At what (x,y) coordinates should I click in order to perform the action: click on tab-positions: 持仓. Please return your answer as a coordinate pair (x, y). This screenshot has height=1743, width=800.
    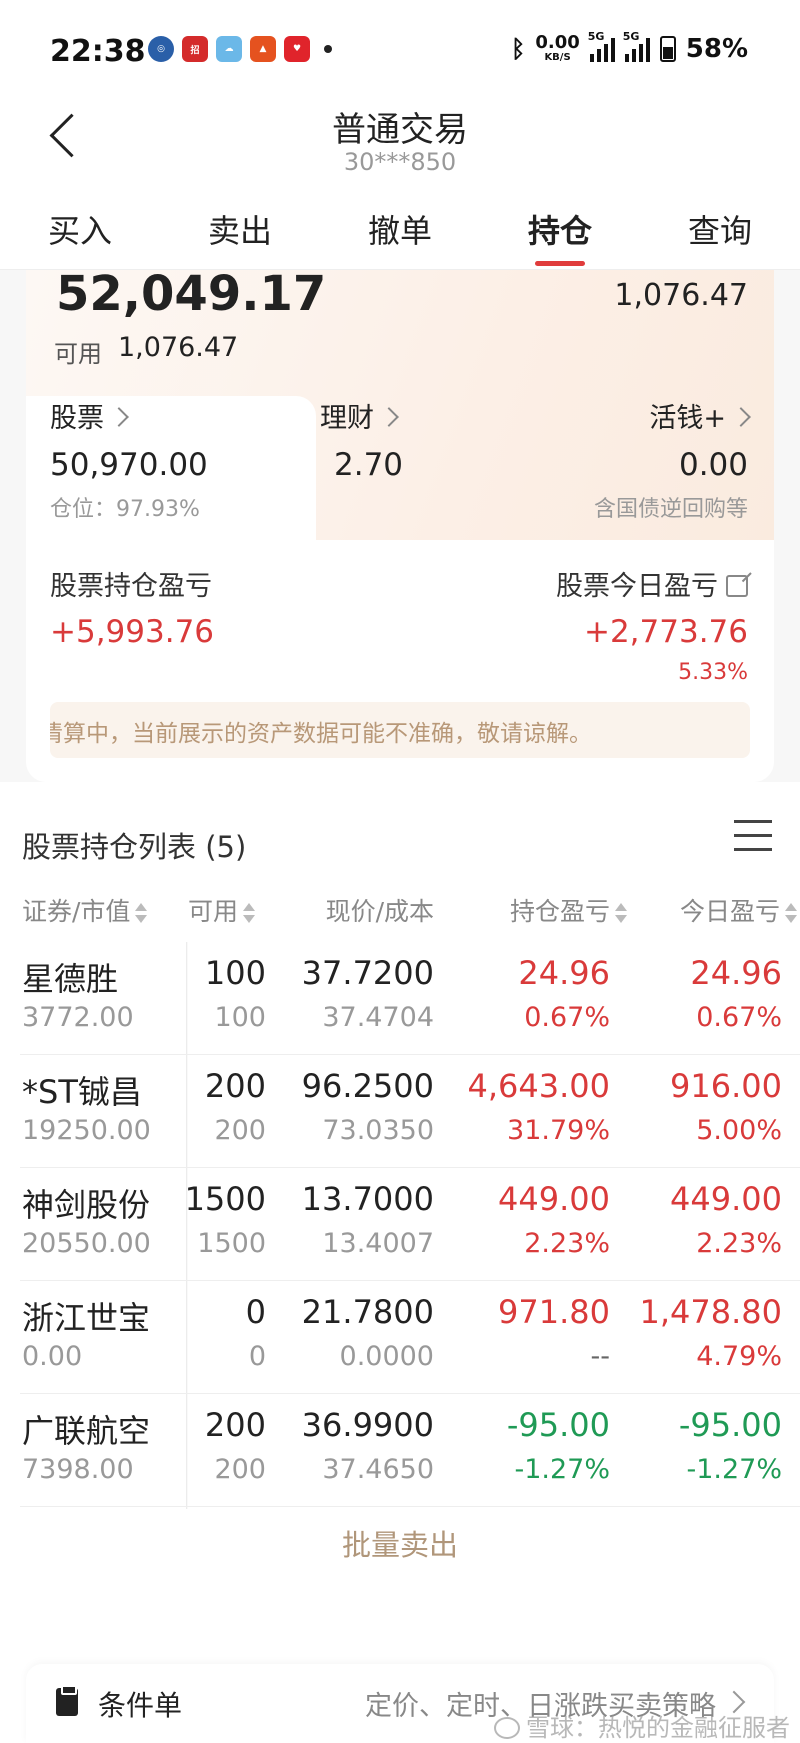
    Looking at the image, I should click on (560, 229).